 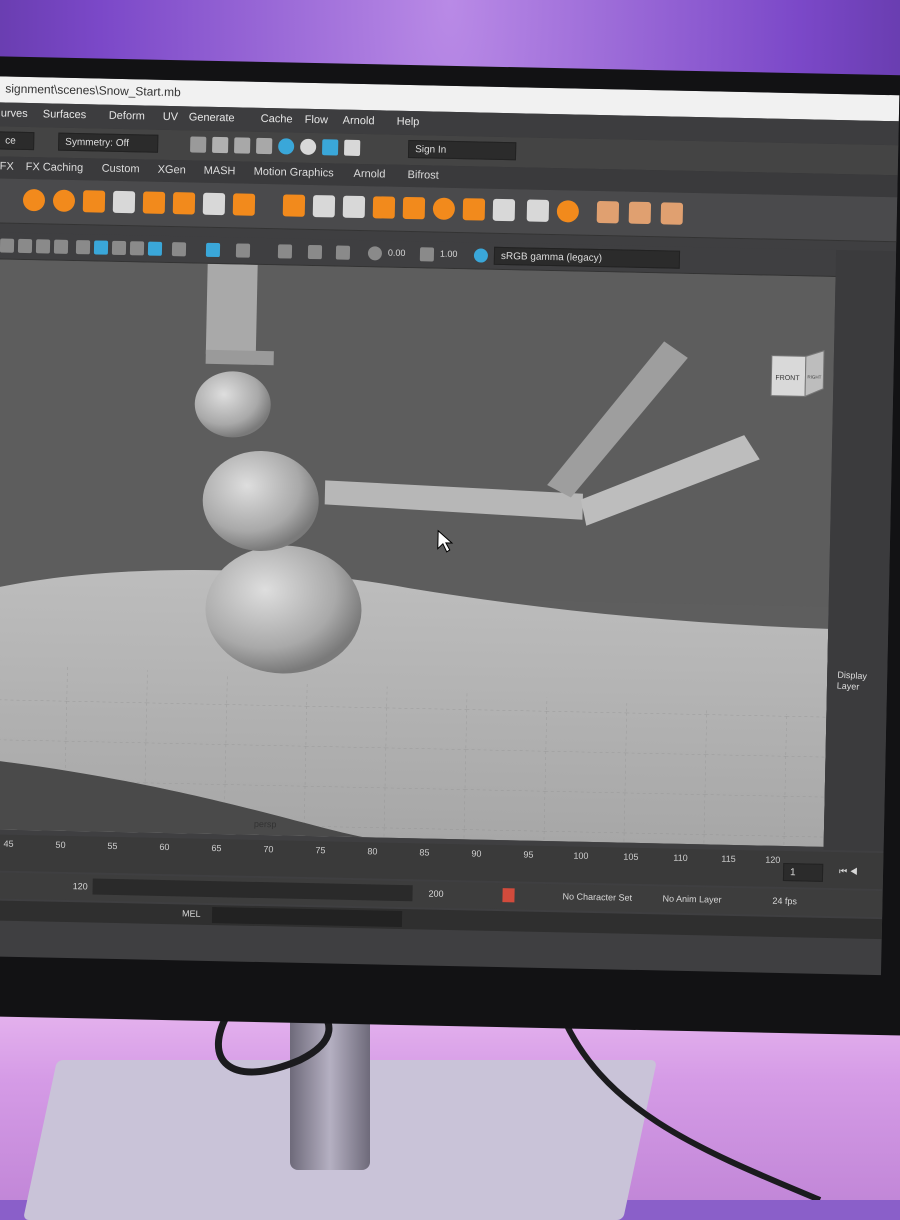 I want to click on shelf-tab-xgen: XGen, so click(x=172, y=170).